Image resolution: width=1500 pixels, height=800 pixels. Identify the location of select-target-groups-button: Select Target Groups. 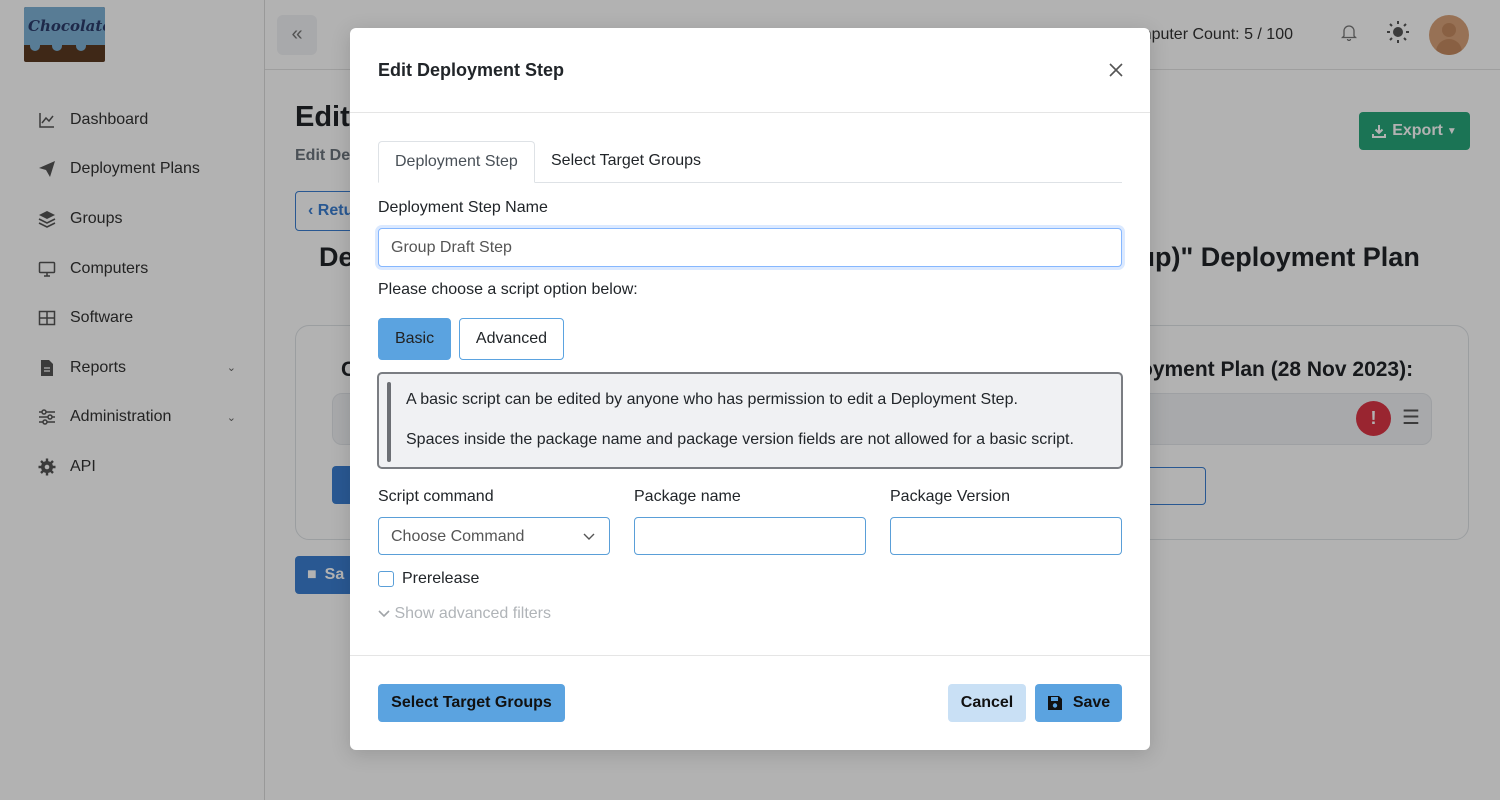
(471, 703).